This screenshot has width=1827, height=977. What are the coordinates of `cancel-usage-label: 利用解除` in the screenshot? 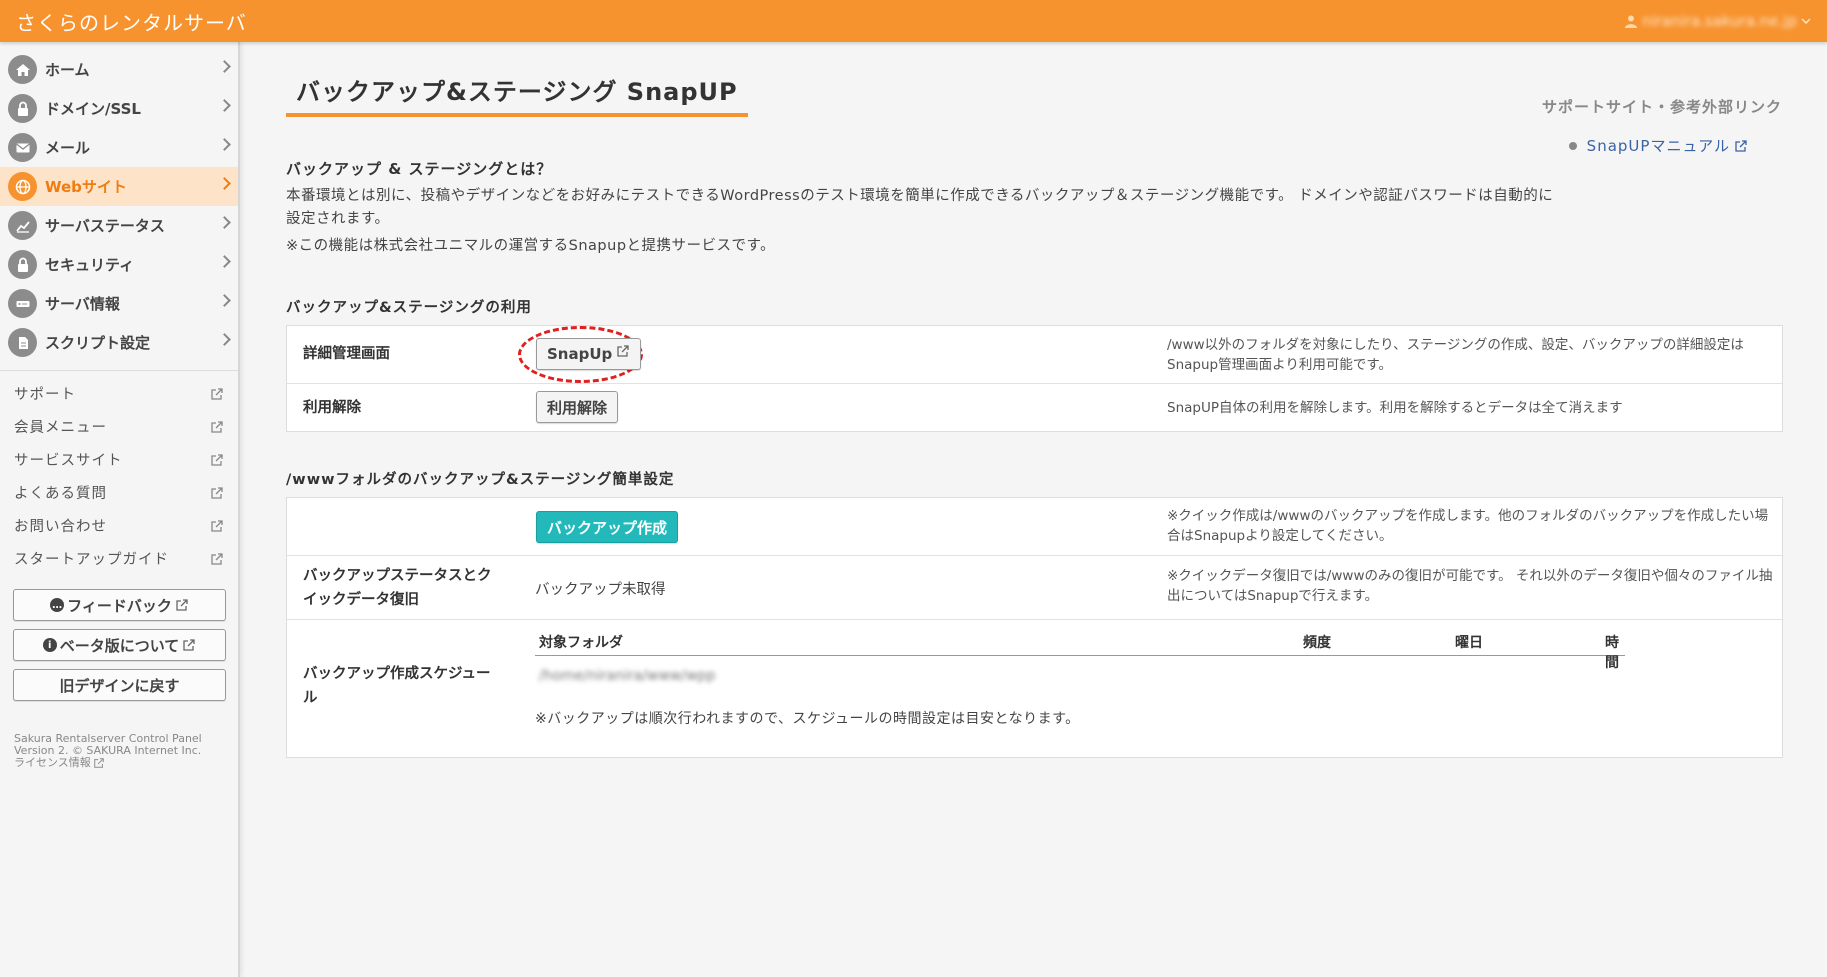 It's located at (577, 407).